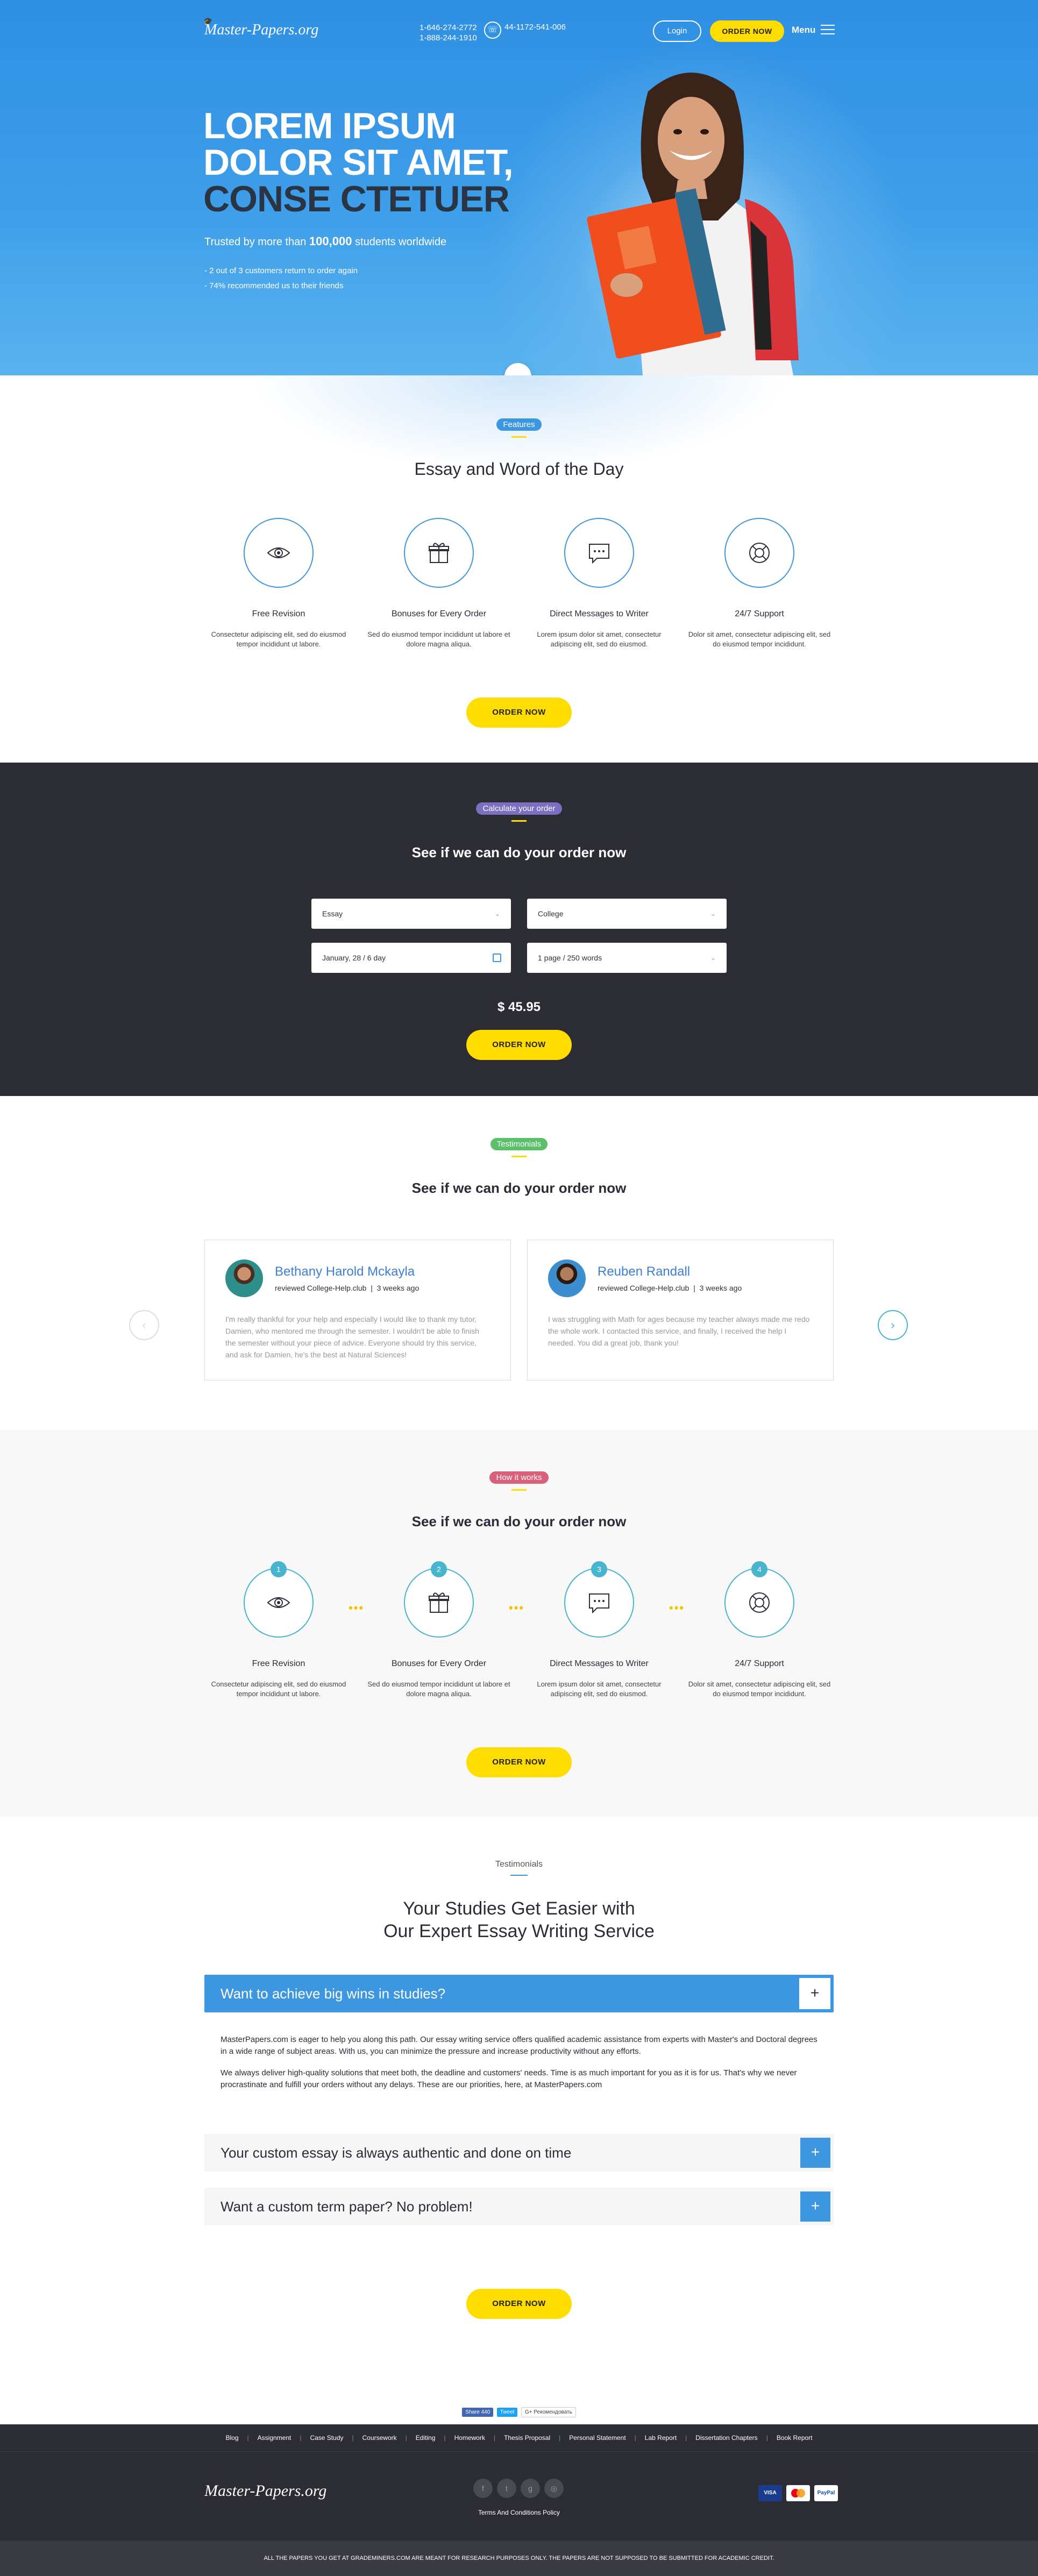  I want to click on faq-eyebrow: Testimonials, so click(519, 1864).